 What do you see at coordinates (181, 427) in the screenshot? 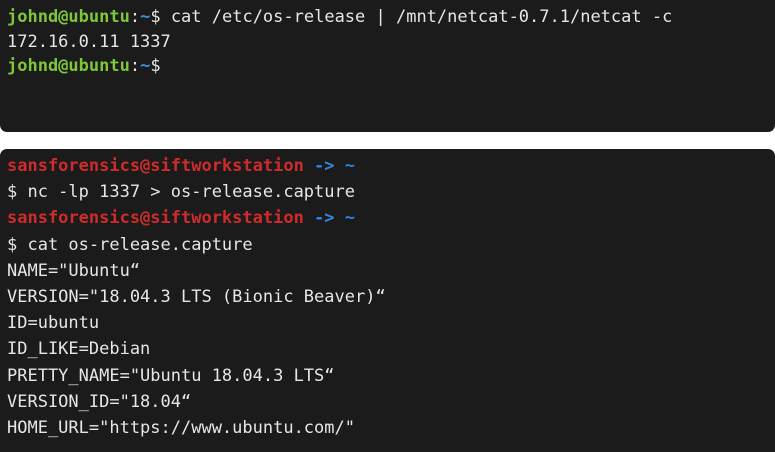
I see `output-line: HOME_URL="https://www.ubuntu.com/"` at bounding box center [181, 427].